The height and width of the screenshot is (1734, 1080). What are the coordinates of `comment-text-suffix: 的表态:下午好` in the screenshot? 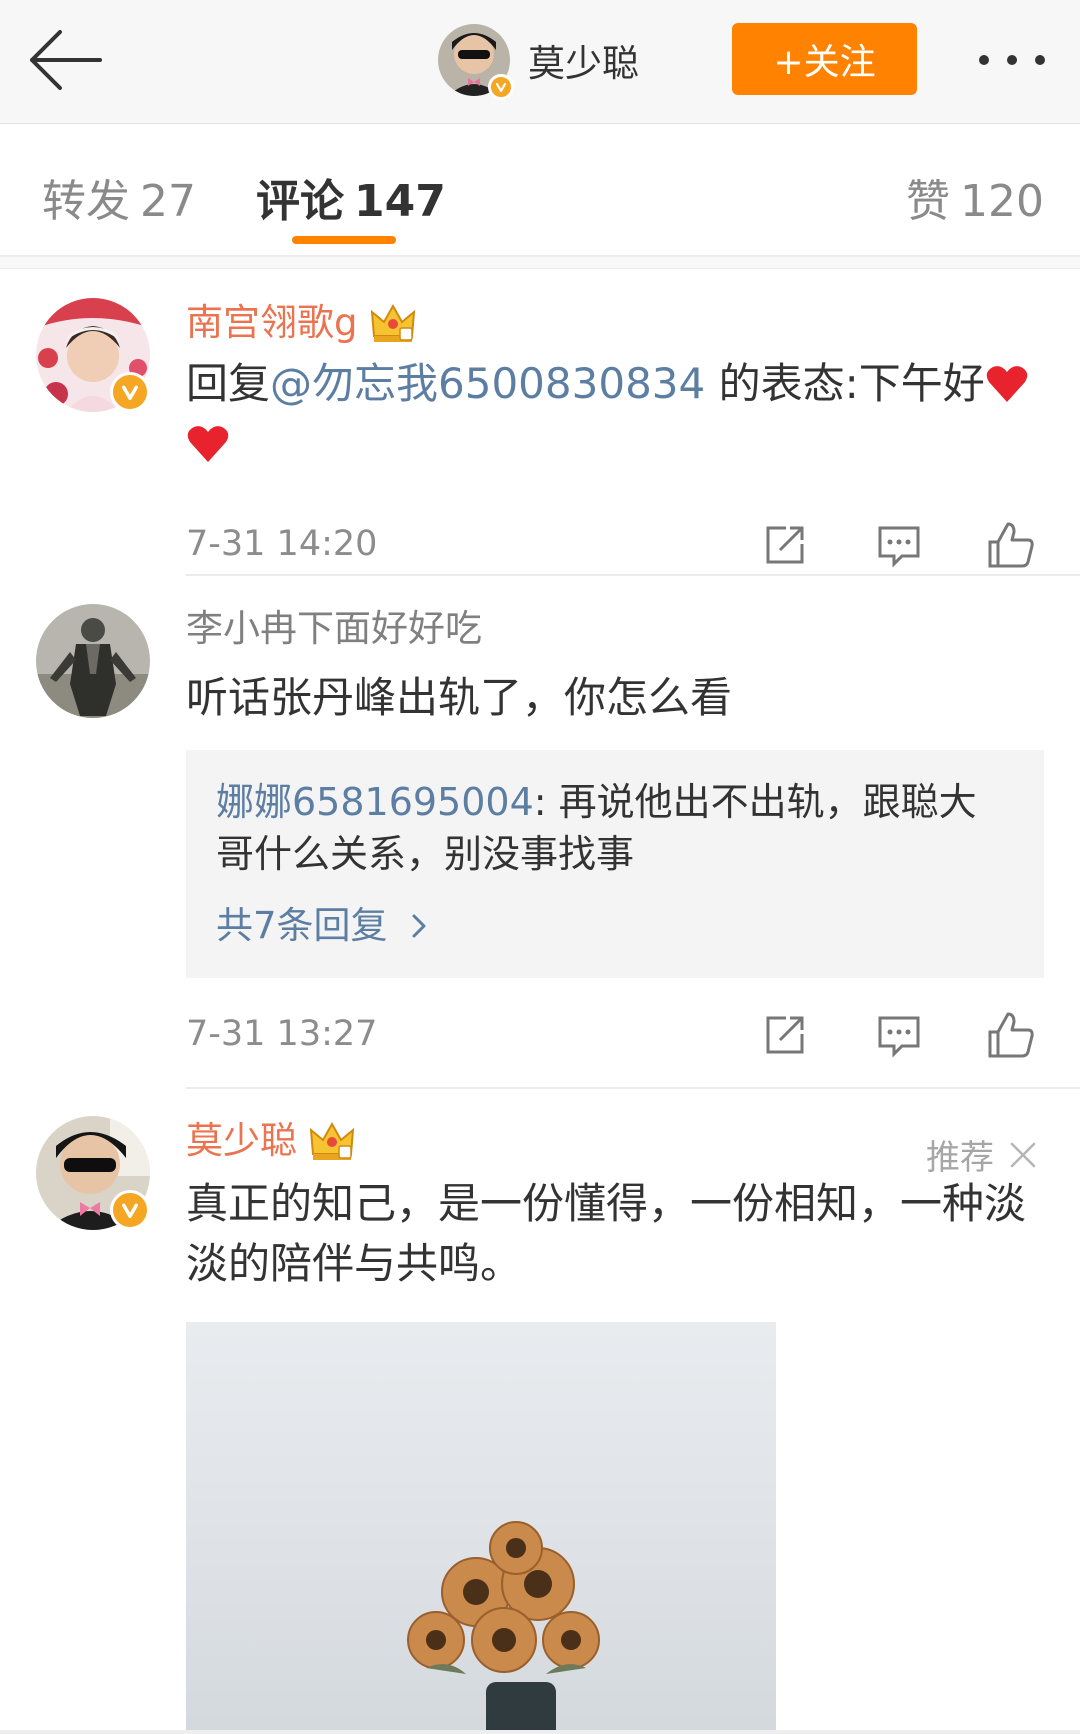 It's located at (845, 383).